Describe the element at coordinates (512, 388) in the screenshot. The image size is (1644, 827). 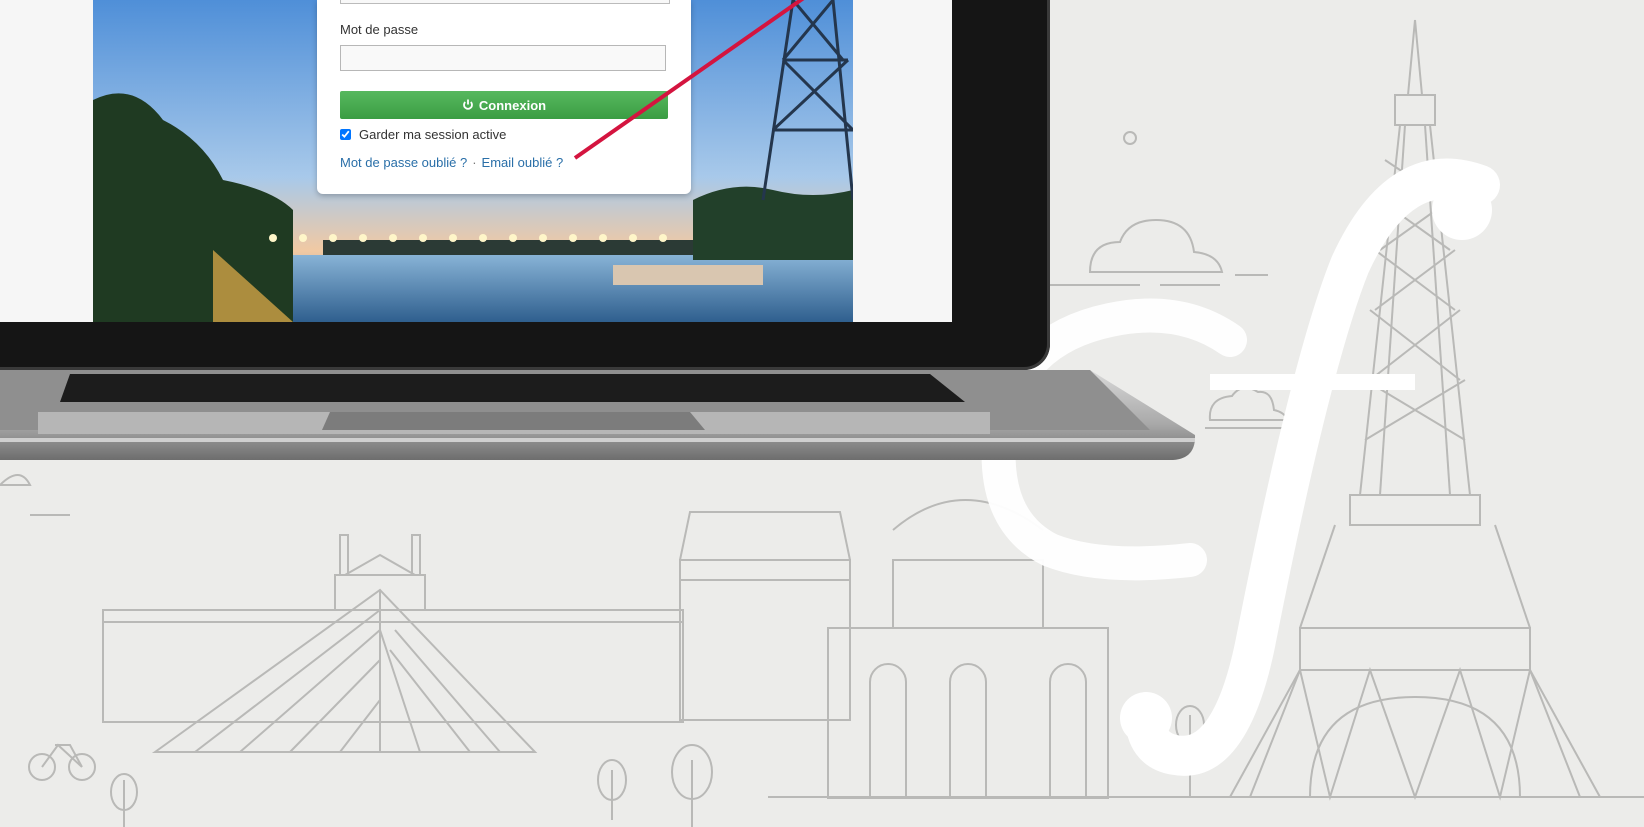
I see `keyboard` at that location.